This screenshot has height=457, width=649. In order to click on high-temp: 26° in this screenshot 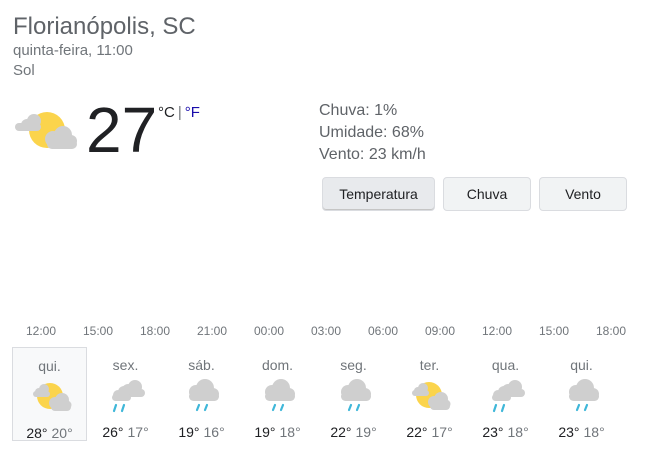, I will do `click(113, 432)`.